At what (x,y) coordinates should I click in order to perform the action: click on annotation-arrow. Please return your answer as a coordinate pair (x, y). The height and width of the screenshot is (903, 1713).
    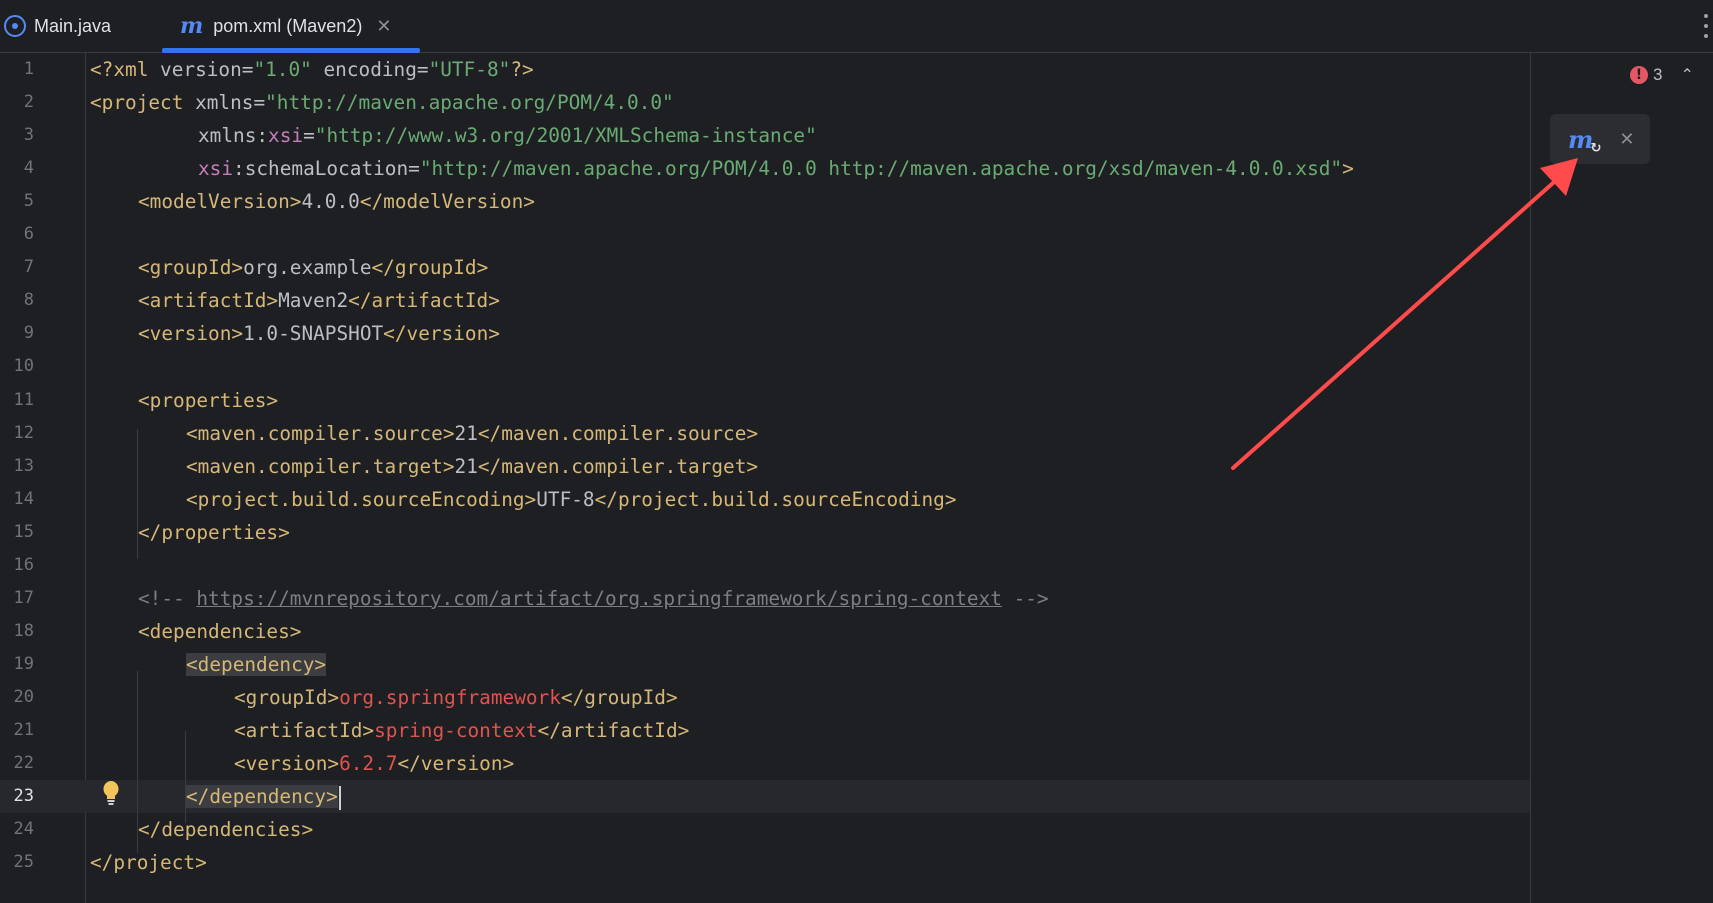
    Looking at the image, I should click on (1404, 314).